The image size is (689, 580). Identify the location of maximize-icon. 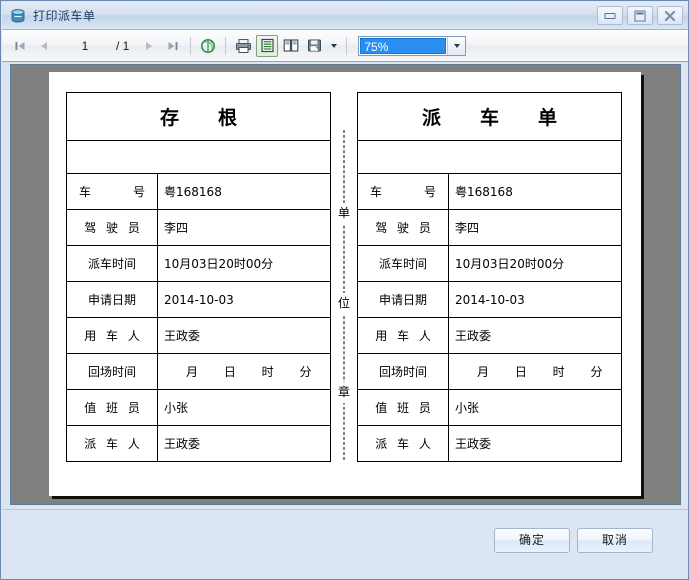
(640, 15).